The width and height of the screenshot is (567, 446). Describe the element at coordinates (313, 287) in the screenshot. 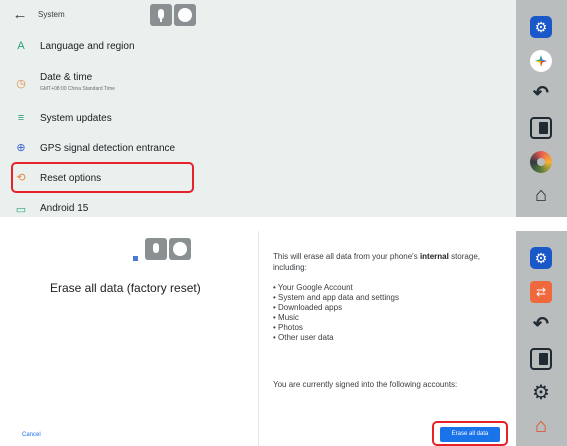

I see `list-item: • Your Google Account` at that location.